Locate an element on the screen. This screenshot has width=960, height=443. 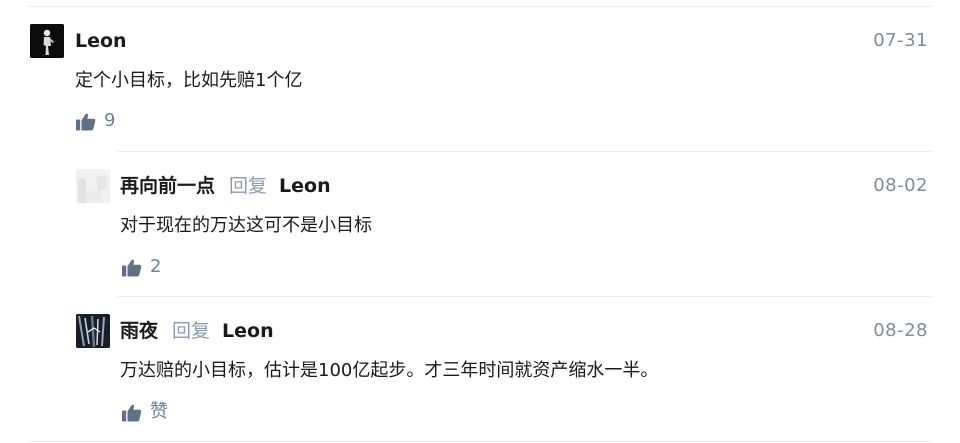
like-button: 赞 is located at coordinates (145, 412).